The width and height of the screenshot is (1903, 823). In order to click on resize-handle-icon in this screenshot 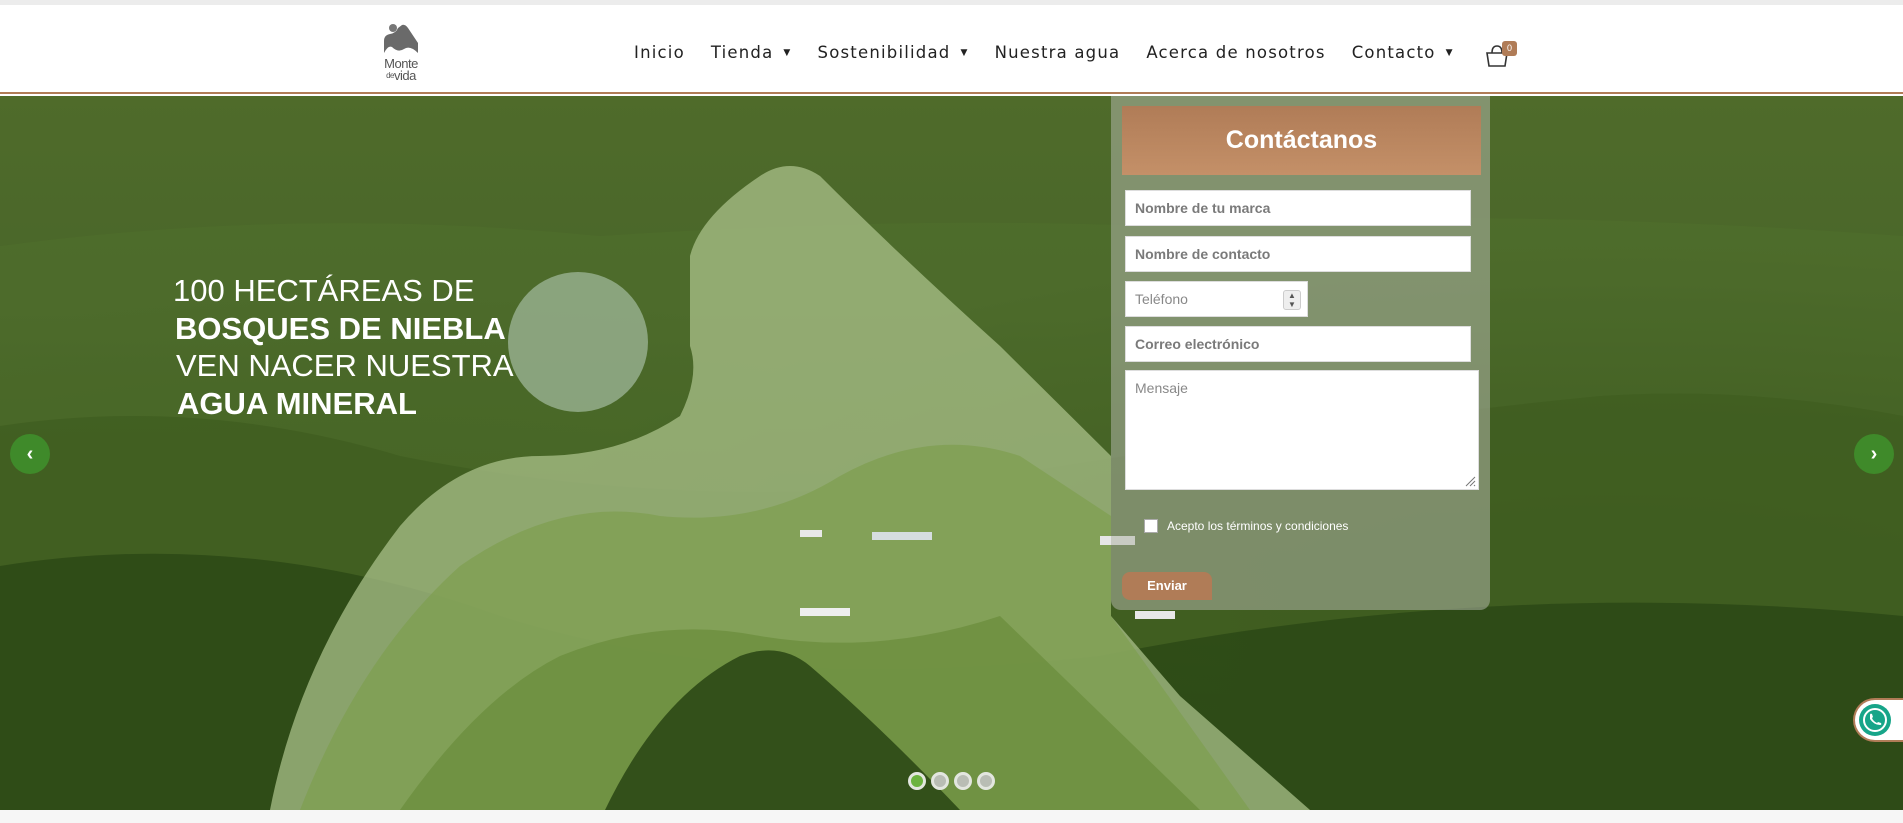, I will do `click(1470, 481)`.